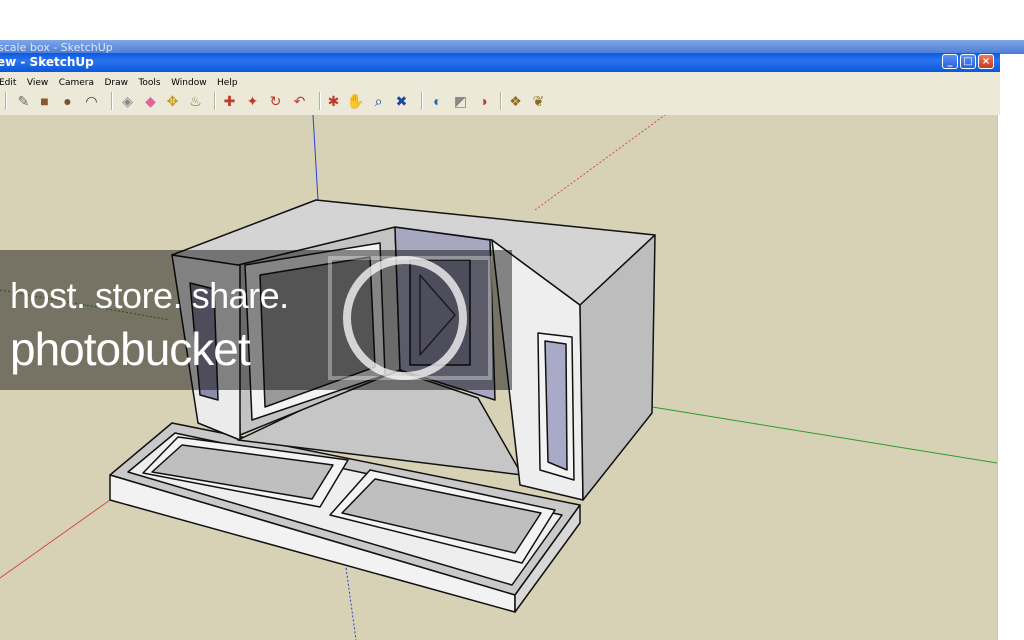 This screenshot has height=640, width=1024. Describe the element at coordinates (227, 83) in the screenshot. I see `menu-help: Help` at that location.